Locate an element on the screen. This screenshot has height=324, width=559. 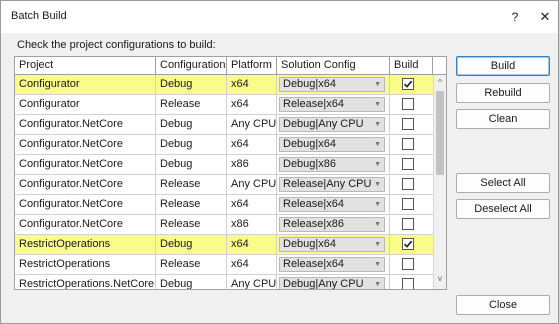
solution-config-cell: Debug|x86 ▼ is located at coordinates (333, 164).